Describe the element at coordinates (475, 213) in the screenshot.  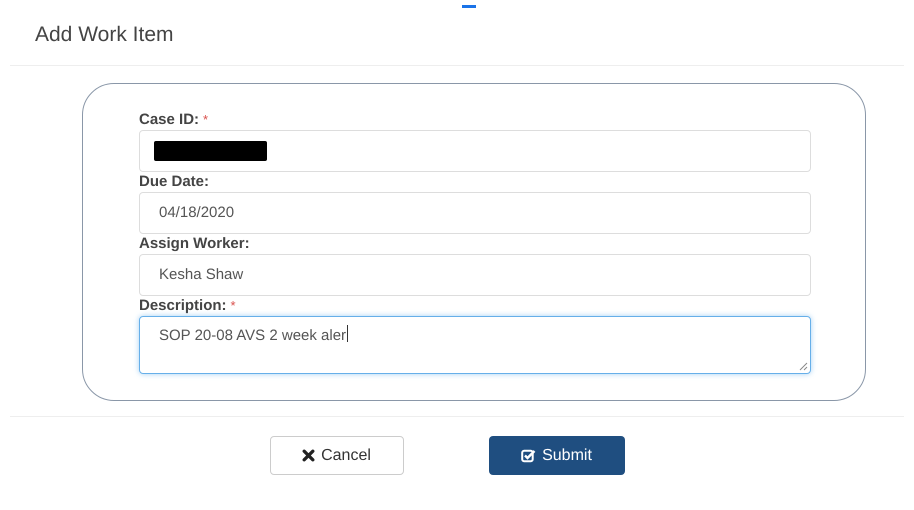
I see `input-field: 04/18/2020` at that location.